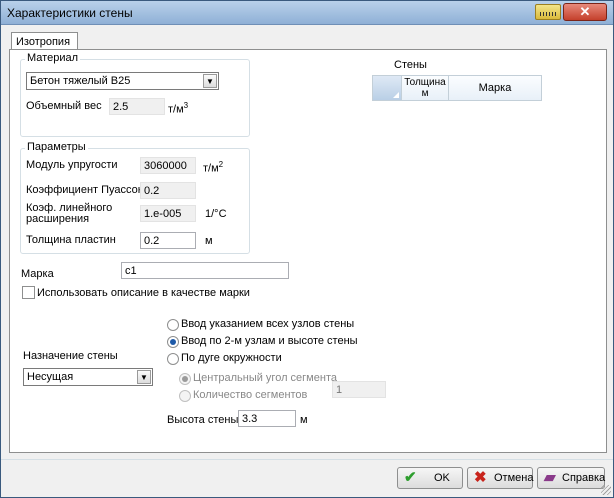 This screenshot has height=498, width=614. Describe the element at coordinates (268, 324) in the screenshot. I see `radio-all-nodes-label: Ввод указанием всех узлов стены` at that location.